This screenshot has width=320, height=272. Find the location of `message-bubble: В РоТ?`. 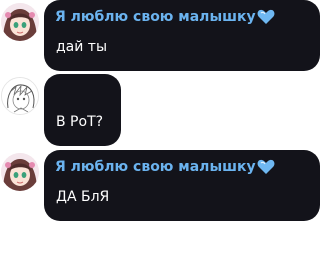

message-bubble: В РоТ? is located at coordinates (82, 110).